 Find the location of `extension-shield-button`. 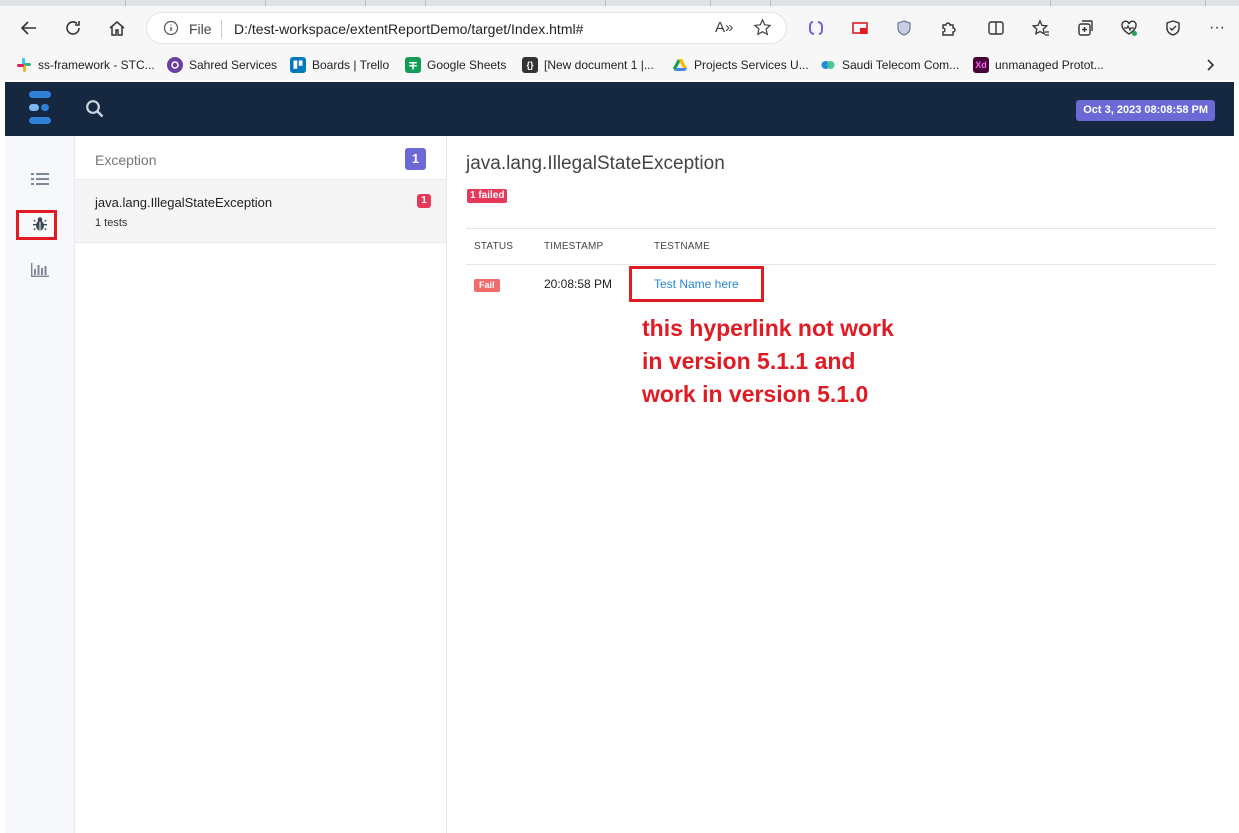

extension-shield-button is located at coordinates (904, 28).